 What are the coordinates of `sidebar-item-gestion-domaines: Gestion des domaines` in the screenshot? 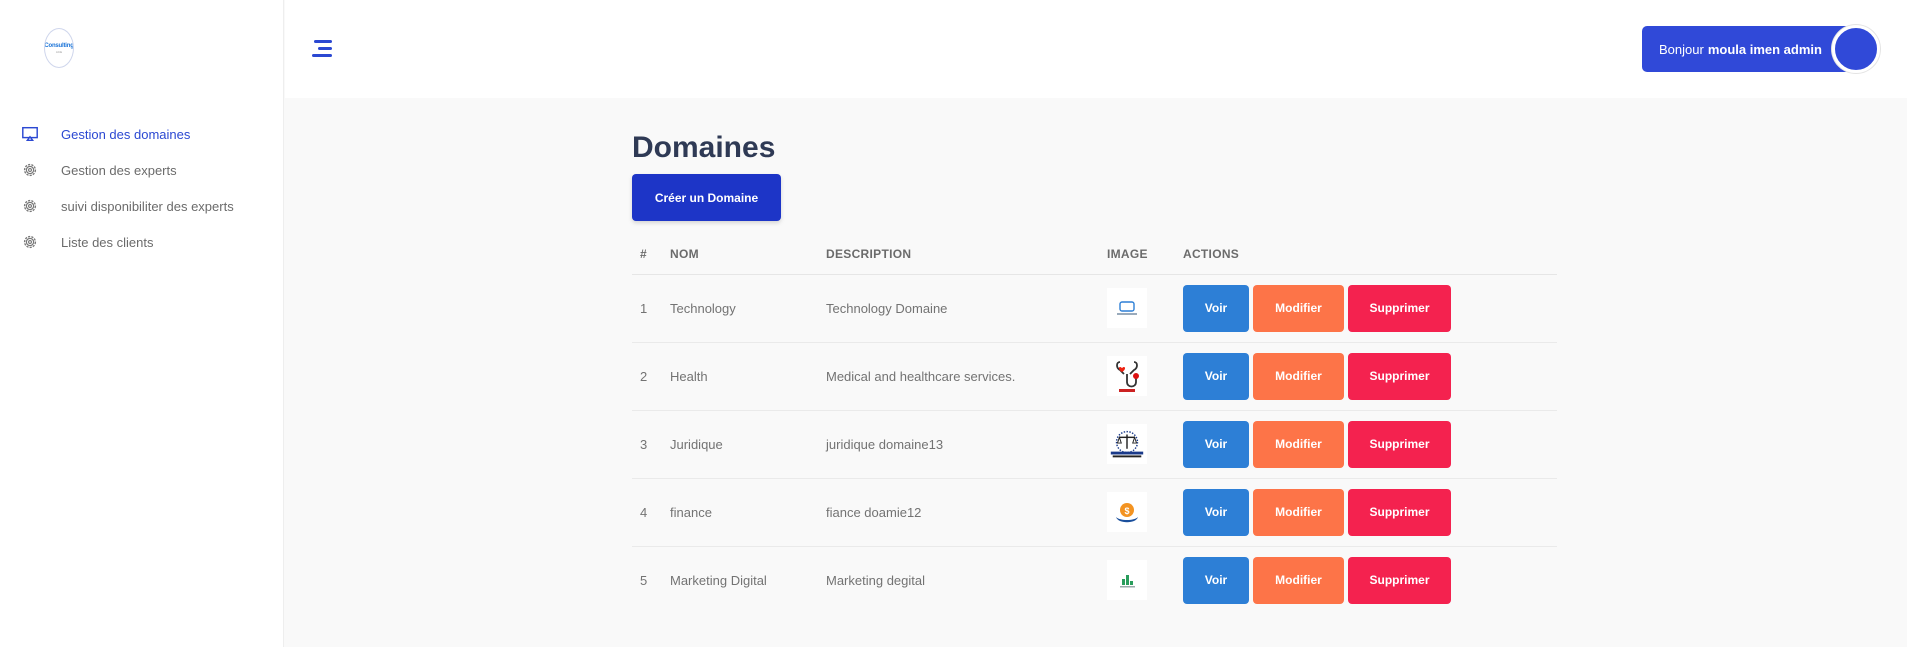 It's located at (142, 134).